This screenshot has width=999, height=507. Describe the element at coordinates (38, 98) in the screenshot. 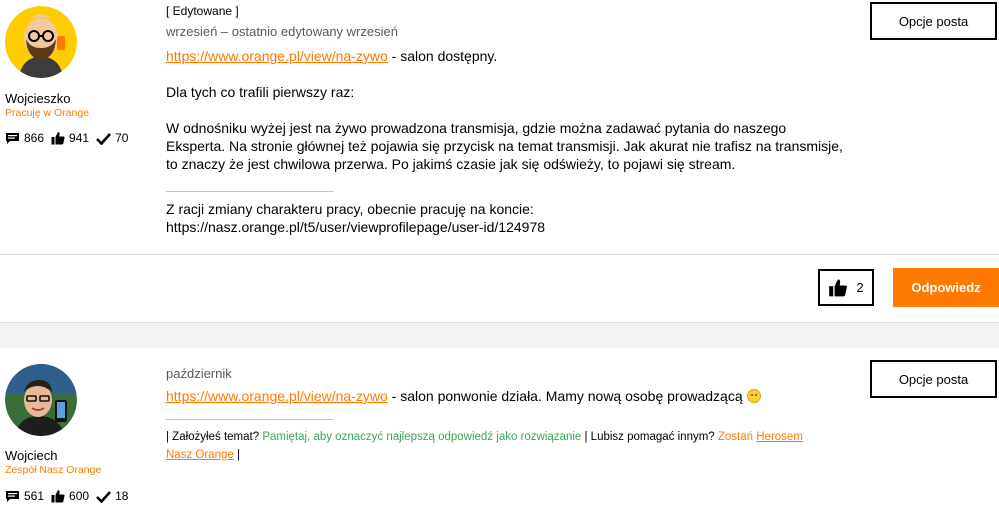

I see `username: Wojcieszko` at that location.